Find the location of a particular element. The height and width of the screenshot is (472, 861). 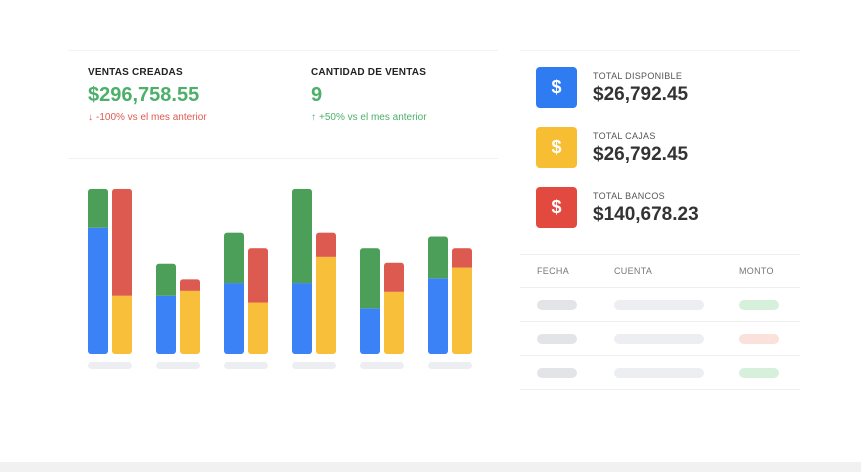

kpi-change: ↑ +50% vs el mes anterior is located at coordinates (369, 117).